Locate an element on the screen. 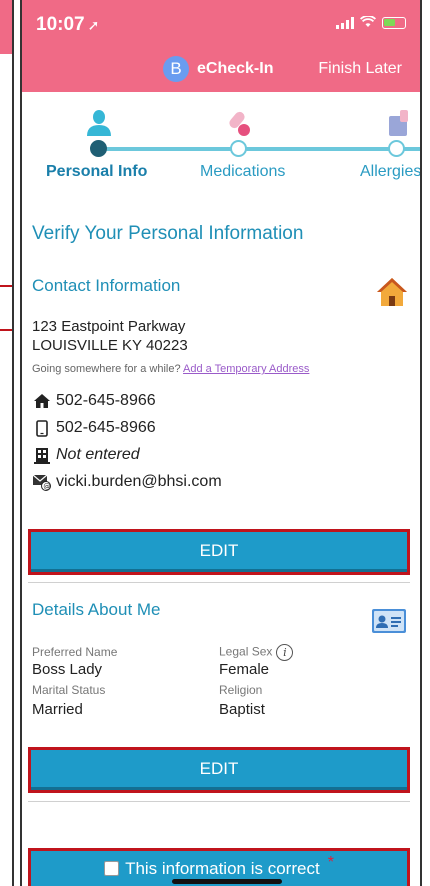 The image size is (430, 886). contact-divider is located at coordinates (219, 582).